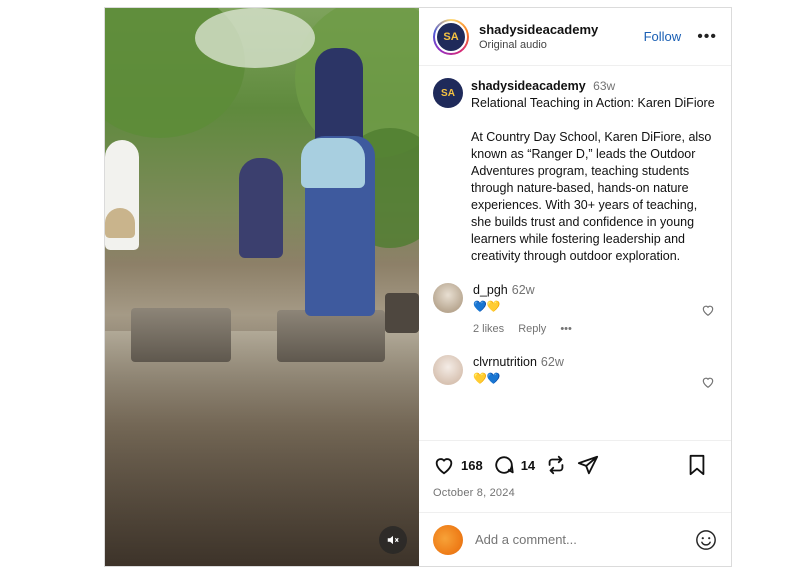 The image size is (800, 587). Describe the element at coordinates (472, 465) in the screenshot. I see `like-count: 168` at that location.